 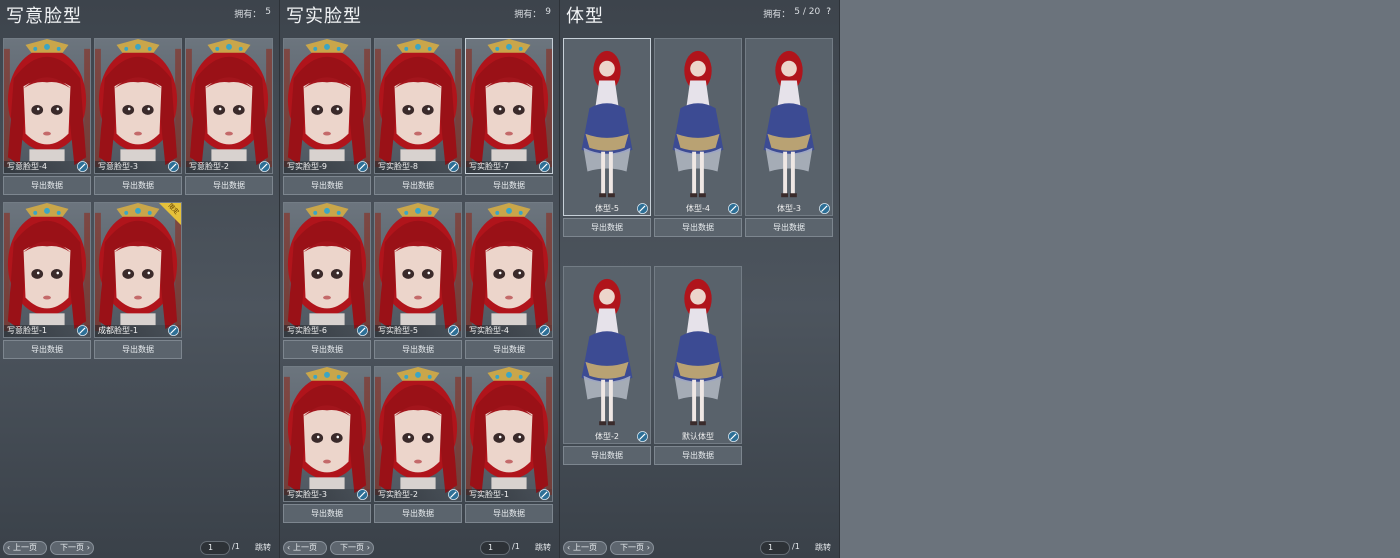 I want to click on face-card: 写实脸型-9, so click(x=327, y=106).